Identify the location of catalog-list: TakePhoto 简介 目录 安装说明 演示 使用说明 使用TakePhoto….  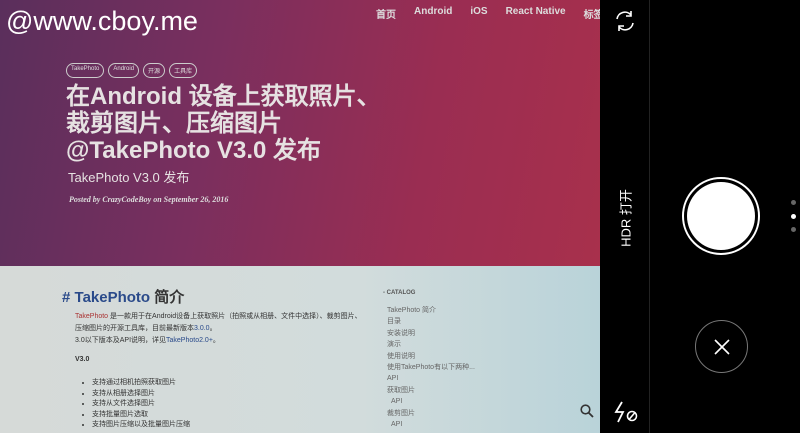
(431, 367).